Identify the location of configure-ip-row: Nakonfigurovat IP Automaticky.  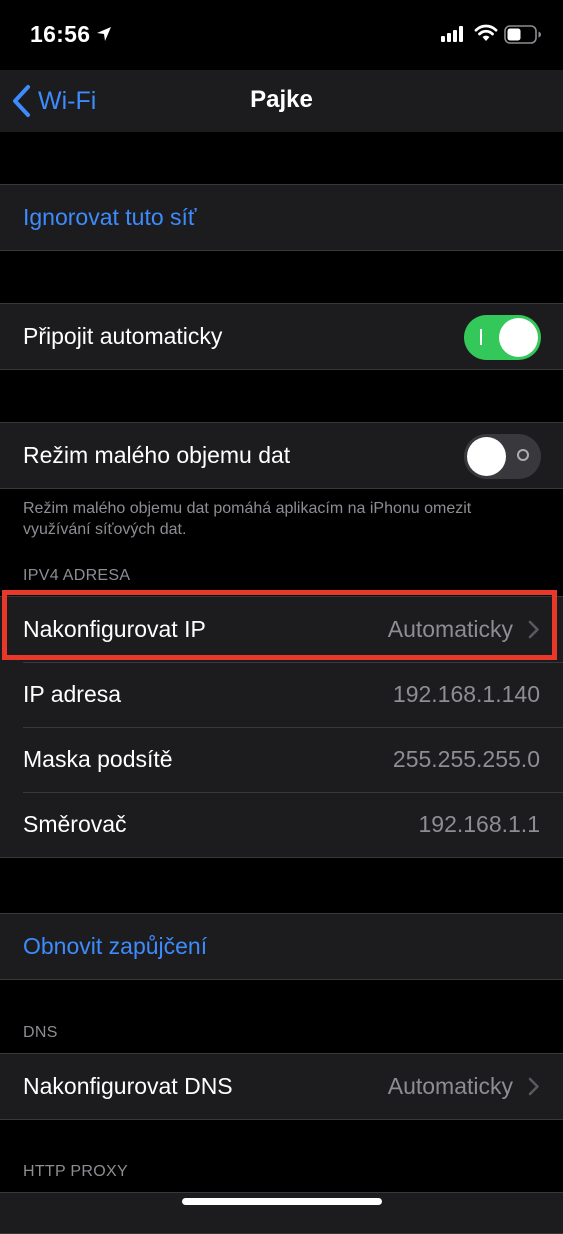
(281, 629).